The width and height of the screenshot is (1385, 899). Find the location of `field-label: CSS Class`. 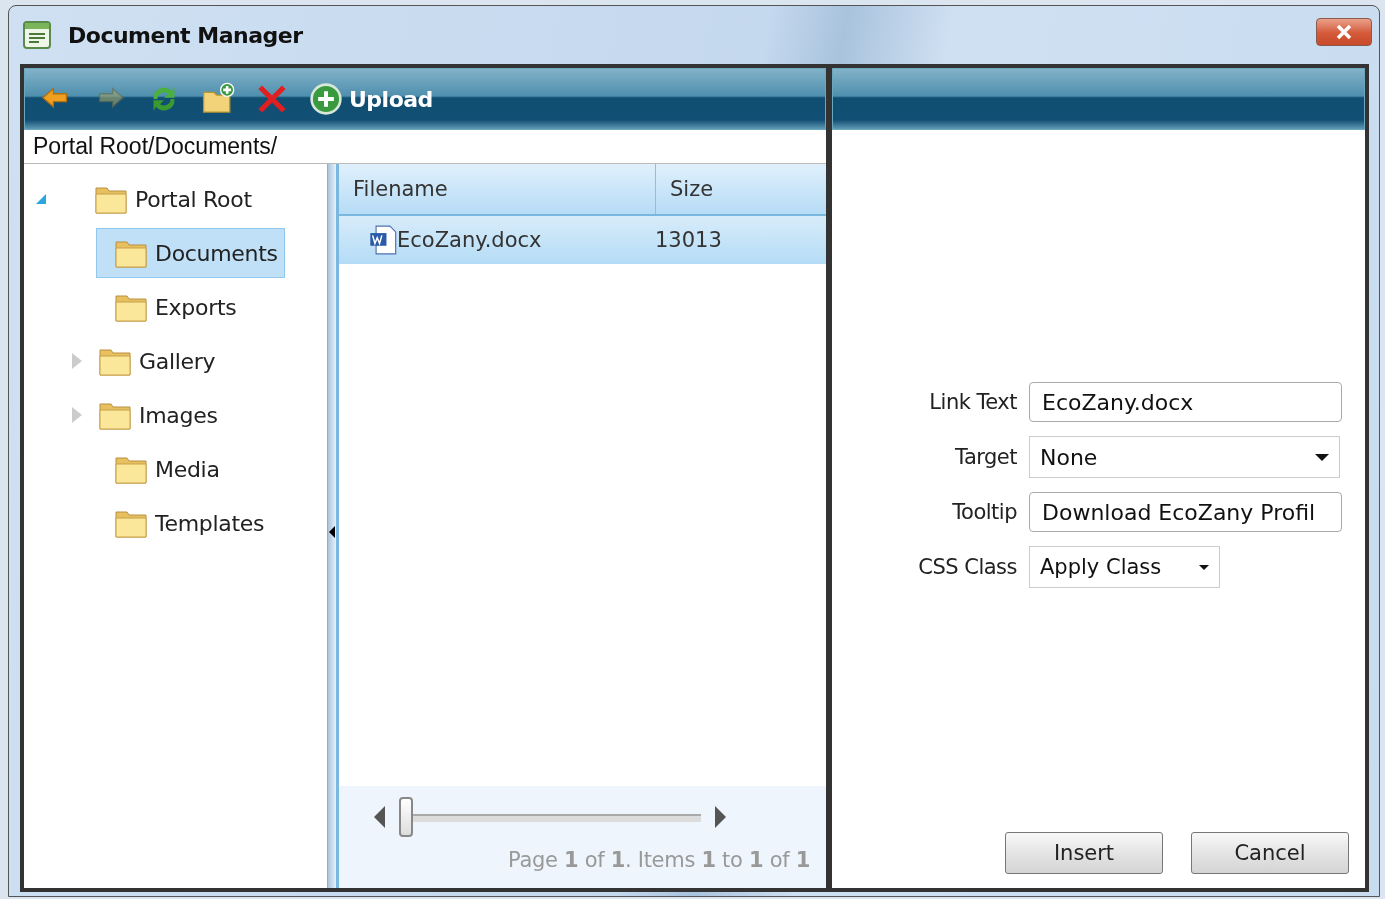

field-label: CSS Class is located at coordinates (967, 567).